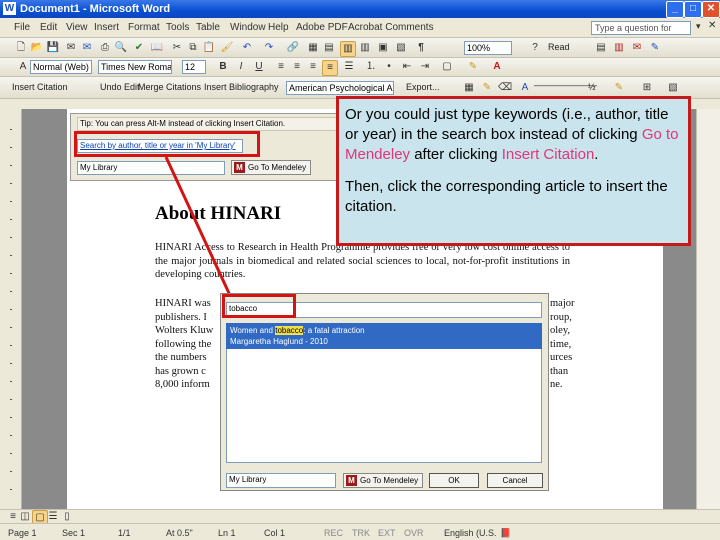 Image resolution: width=720 pixels, height=540 pixels. Describe the element at coordinates (275, 533) in the screenshot. I see `status-column: Col 1` at that location.